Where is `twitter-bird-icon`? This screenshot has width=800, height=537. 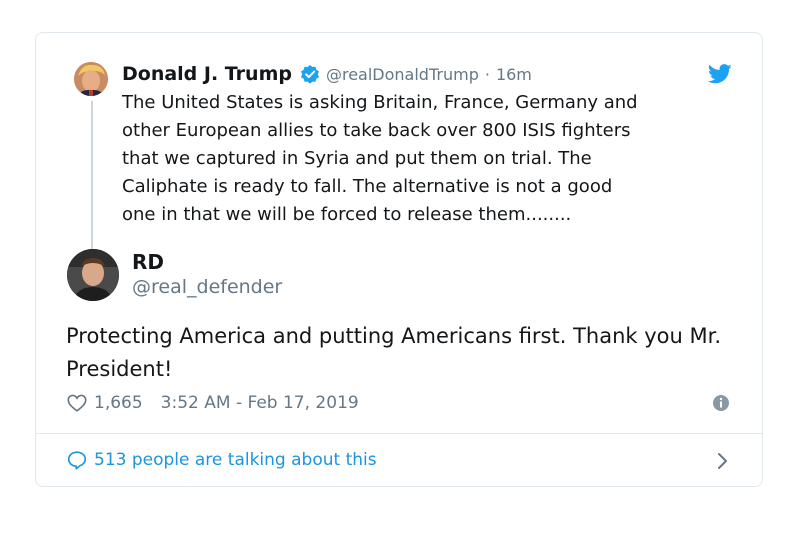 twitter-bird-icon is located at coordinates (719, 74).